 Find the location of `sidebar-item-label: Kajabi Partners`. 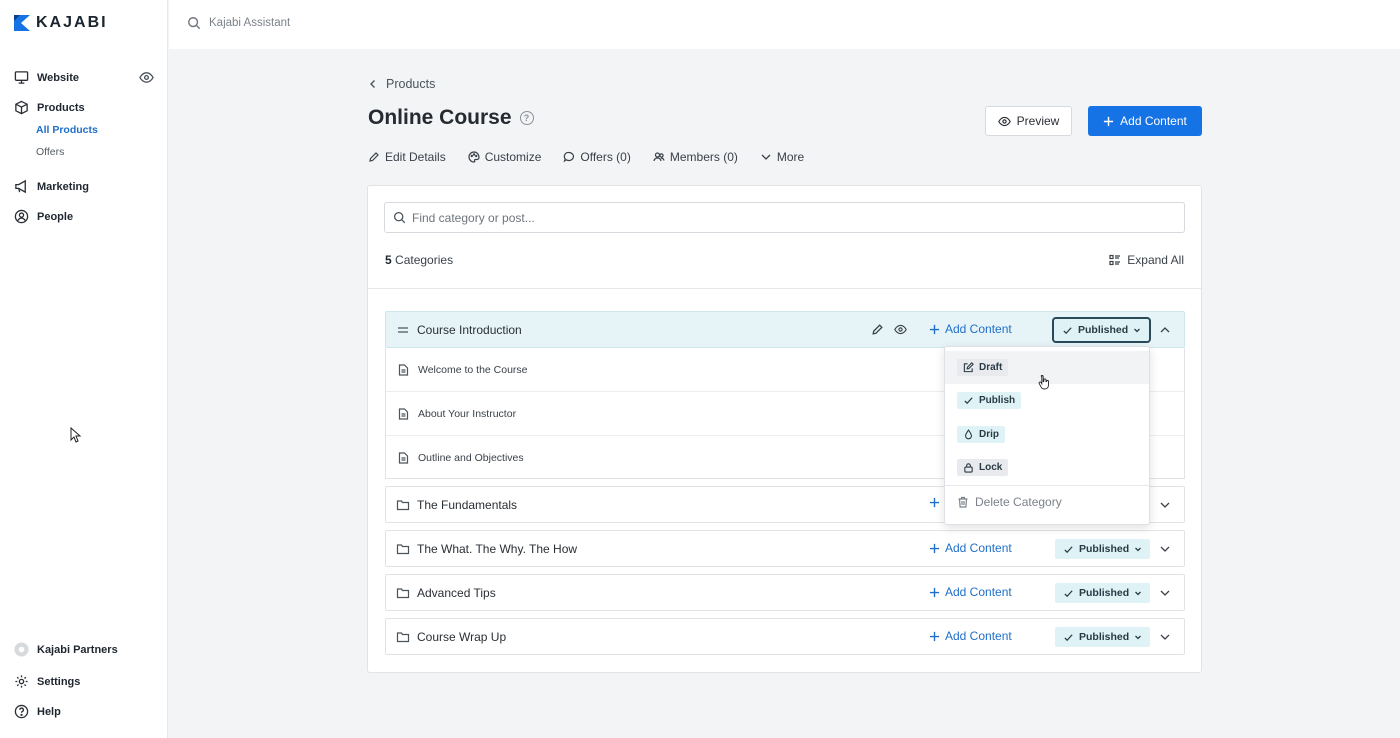

sidebar-item-label: Kajabi Partners is located at coordinates (77, 649).